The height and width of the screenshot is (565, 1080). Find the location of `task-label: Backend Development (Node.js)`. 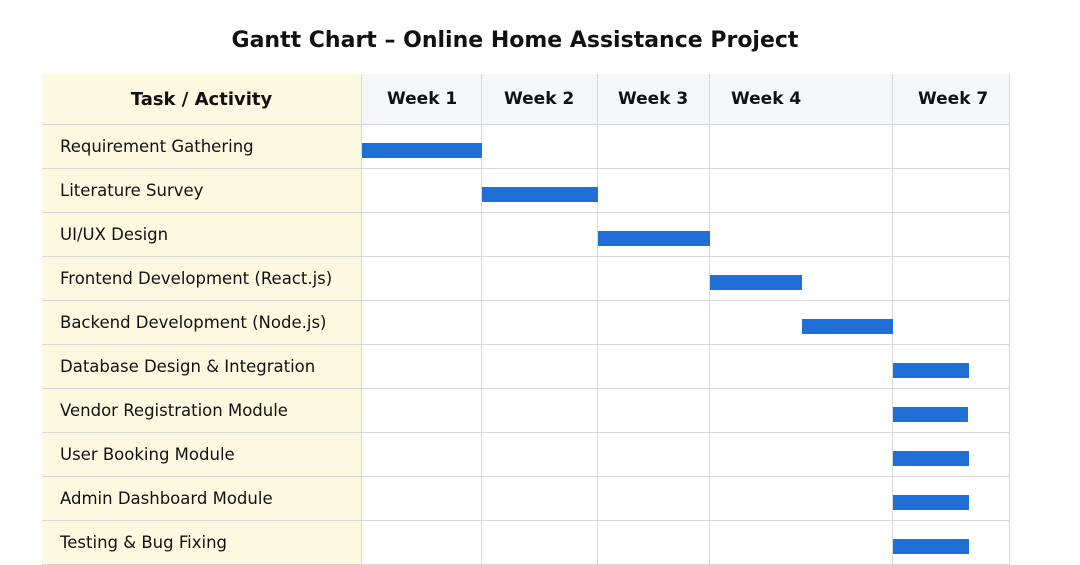

task-label: Backend Development (Node.js) is located at coordinates (202, 323).